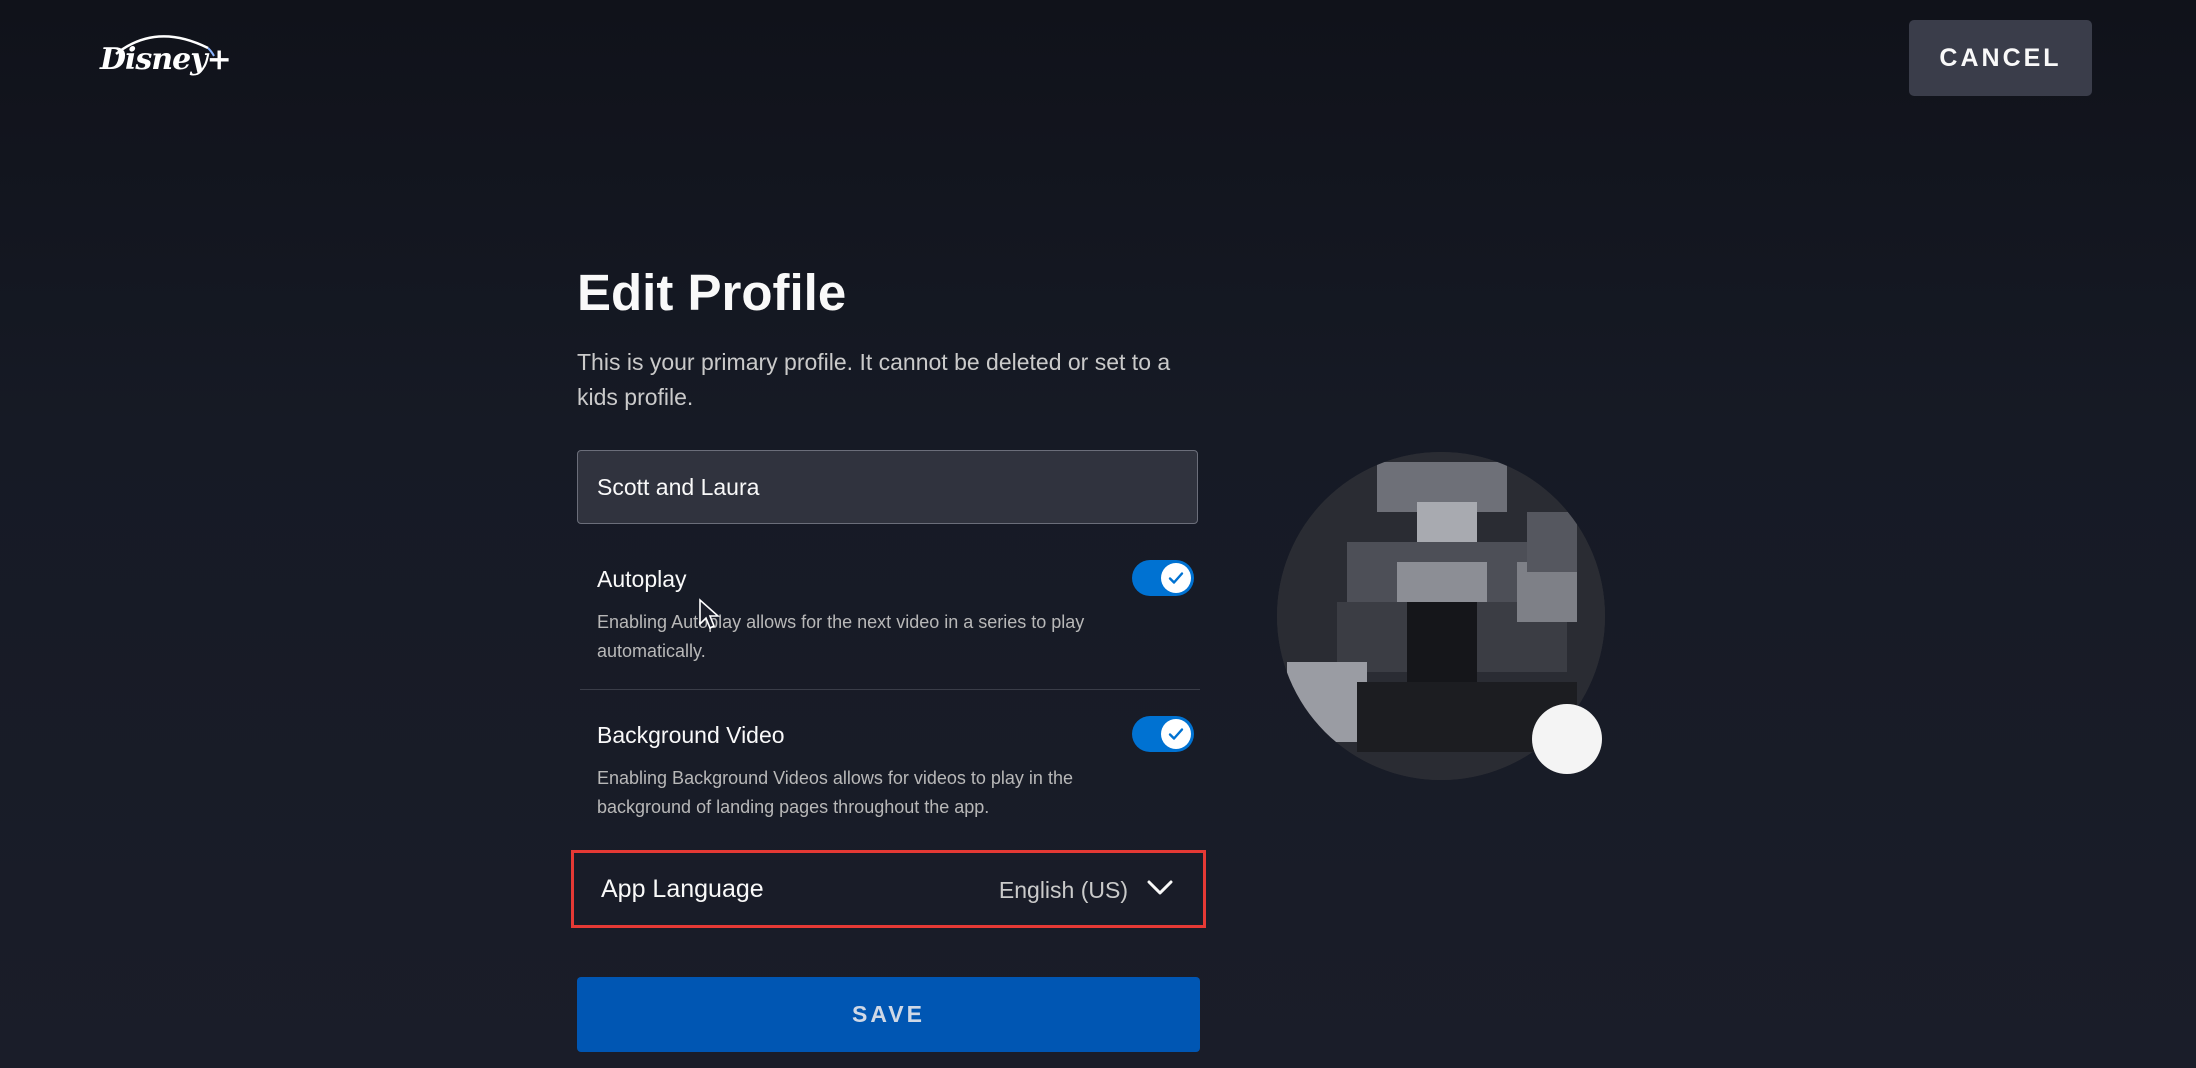 The width and height of the screenshot is (2196, 1068). Describe the element at coordinates (1160, 887) in the screenshot. I see `chevron-down-icon` at that location.